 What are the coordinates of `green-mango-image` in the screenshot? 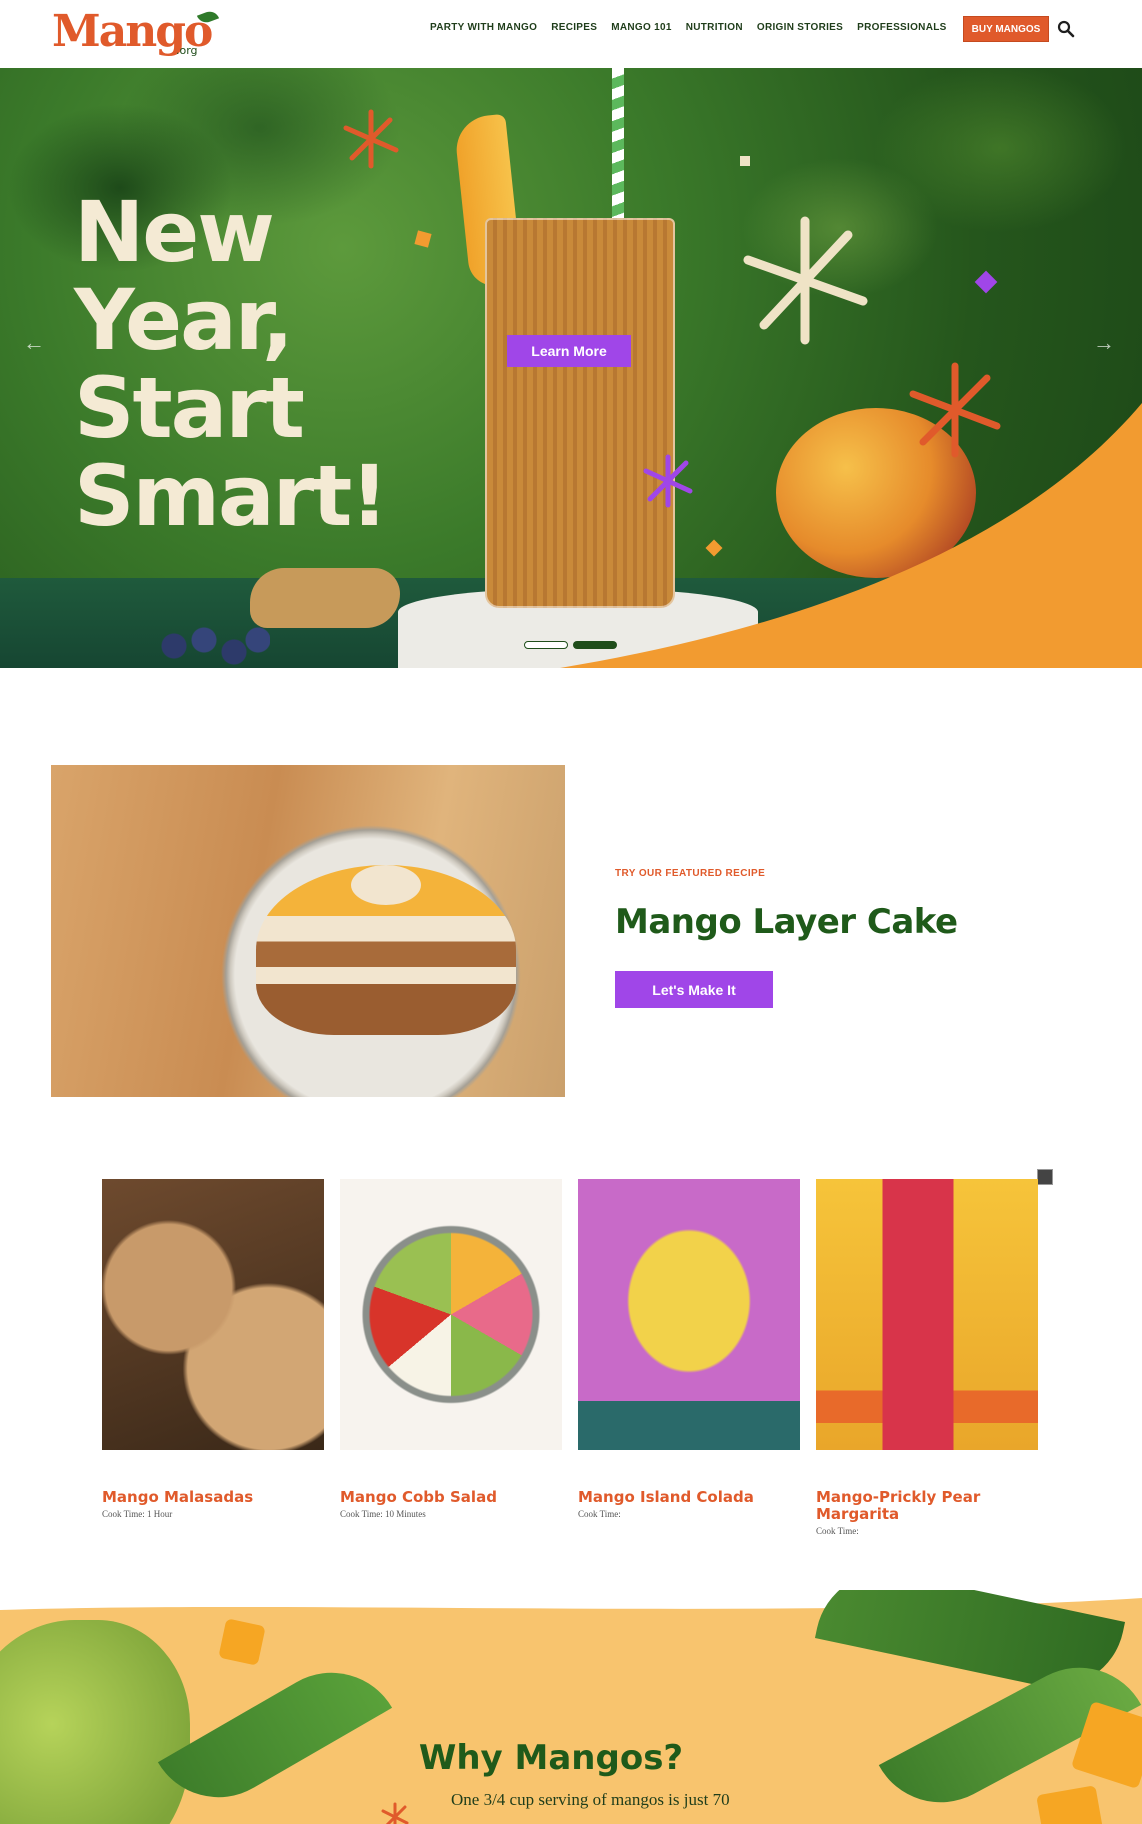 It's located at (95, 1722).